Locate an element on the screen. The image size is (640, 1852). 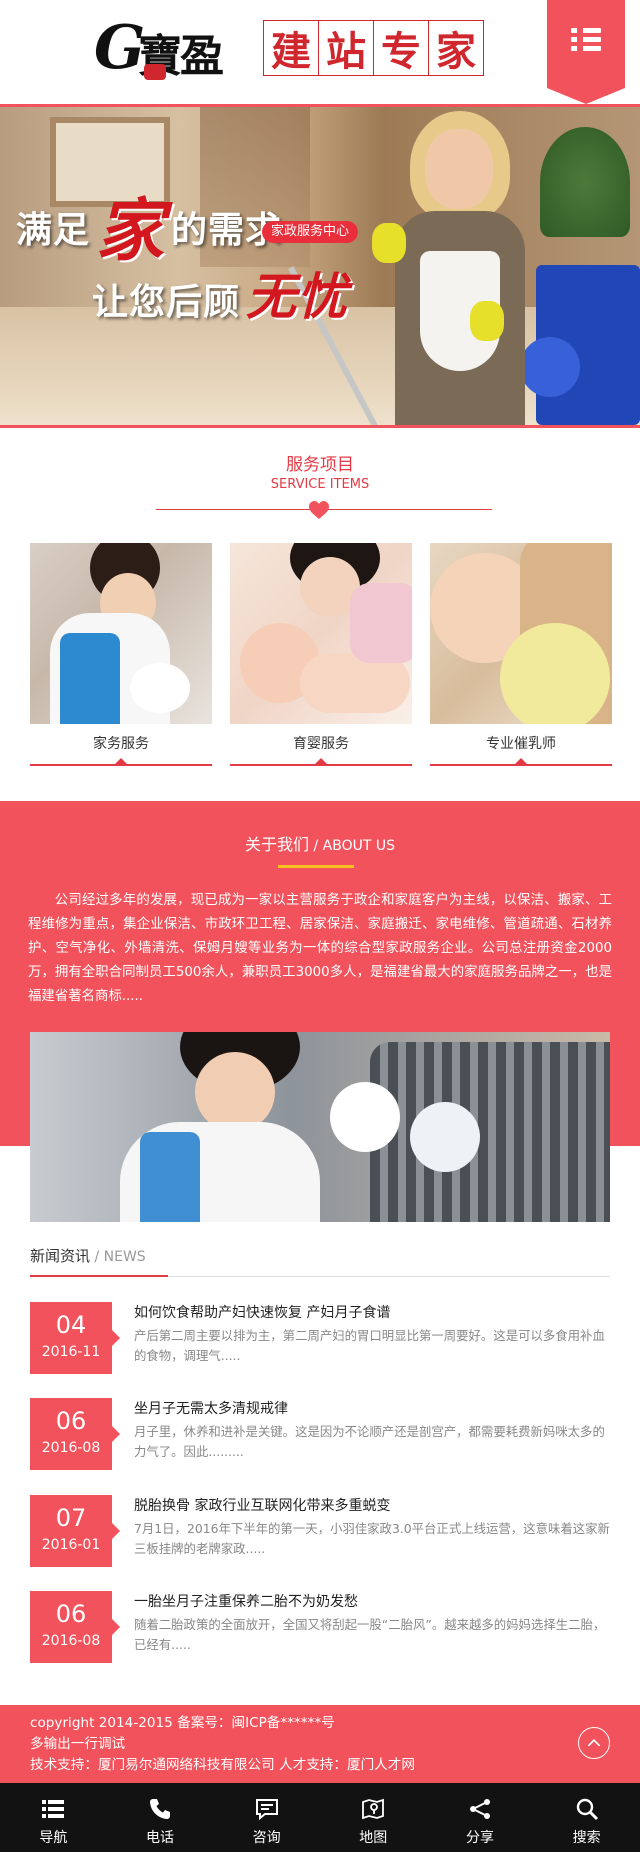
nav-label: 导航 is located at coordinates (53, 1838).